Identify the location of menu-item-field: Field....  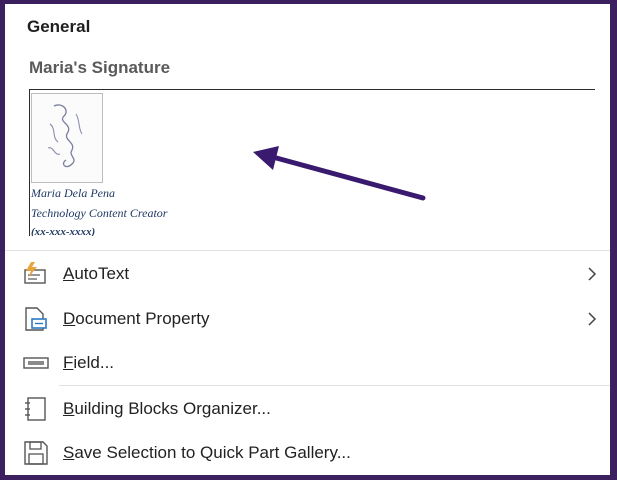
(307, 363).